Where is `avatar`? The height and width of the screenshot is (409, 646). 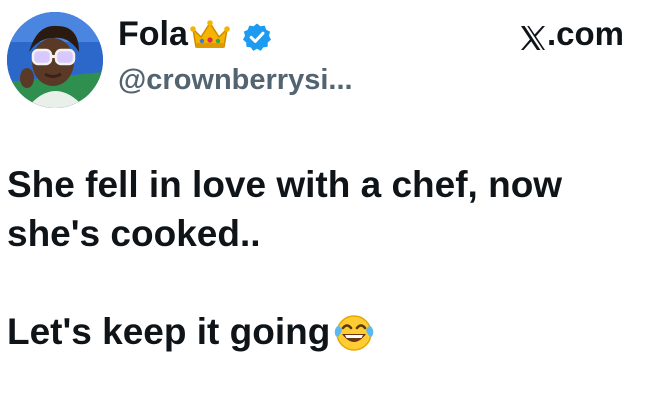
avatar is located at coordinates (55, 60).